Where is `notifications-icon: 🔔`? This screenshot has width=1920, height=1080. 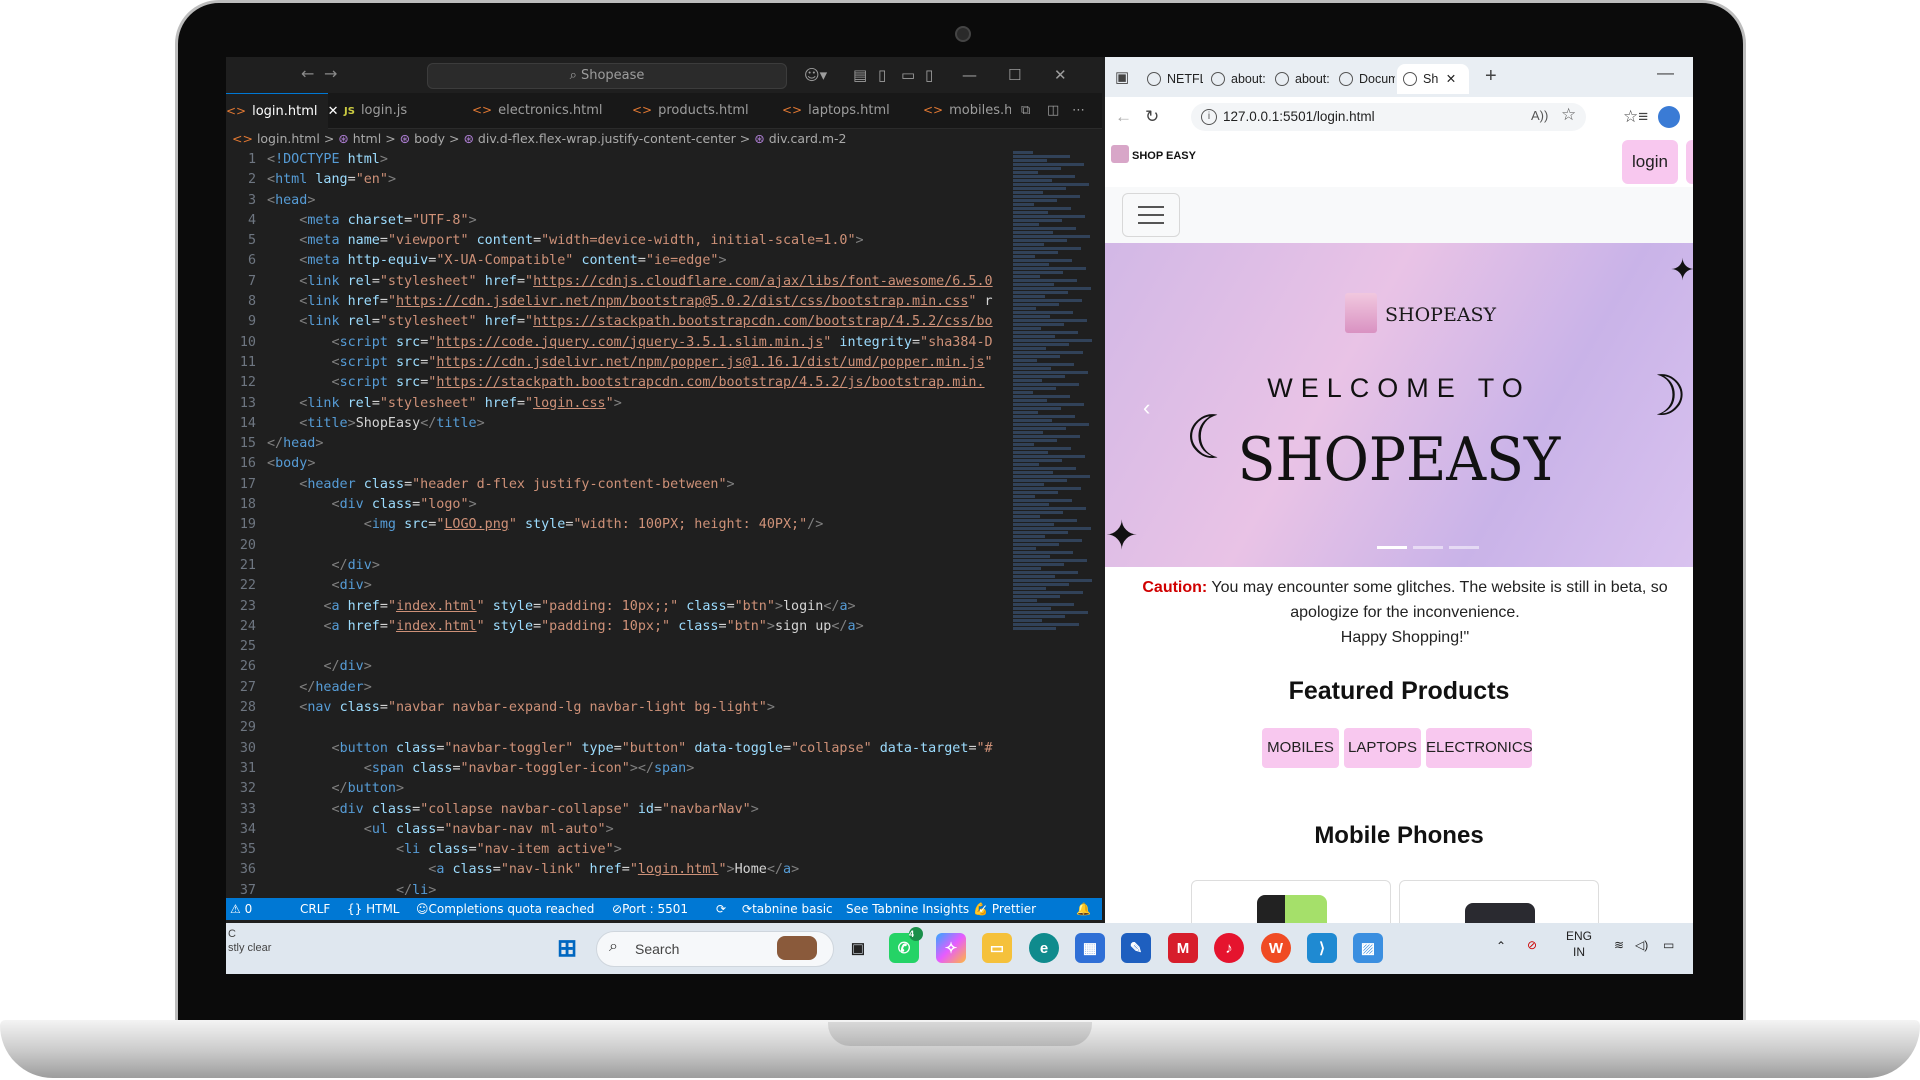
notifications-icon: 🔔 is located at coordinates (1083, 909).